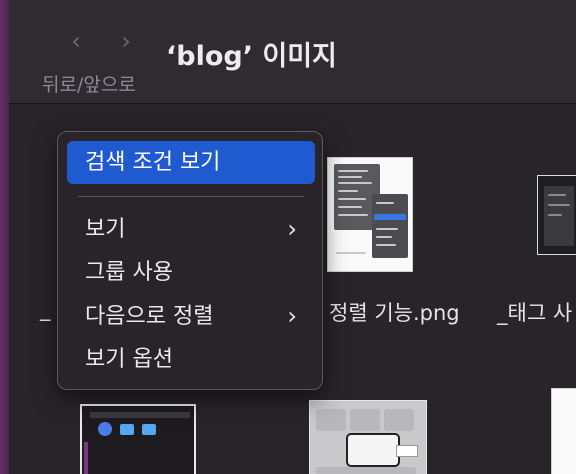  Describe the element at coordinates (251, 56) in the screenshot. I see `window-title: ‘blog’ 이미지` at that location.